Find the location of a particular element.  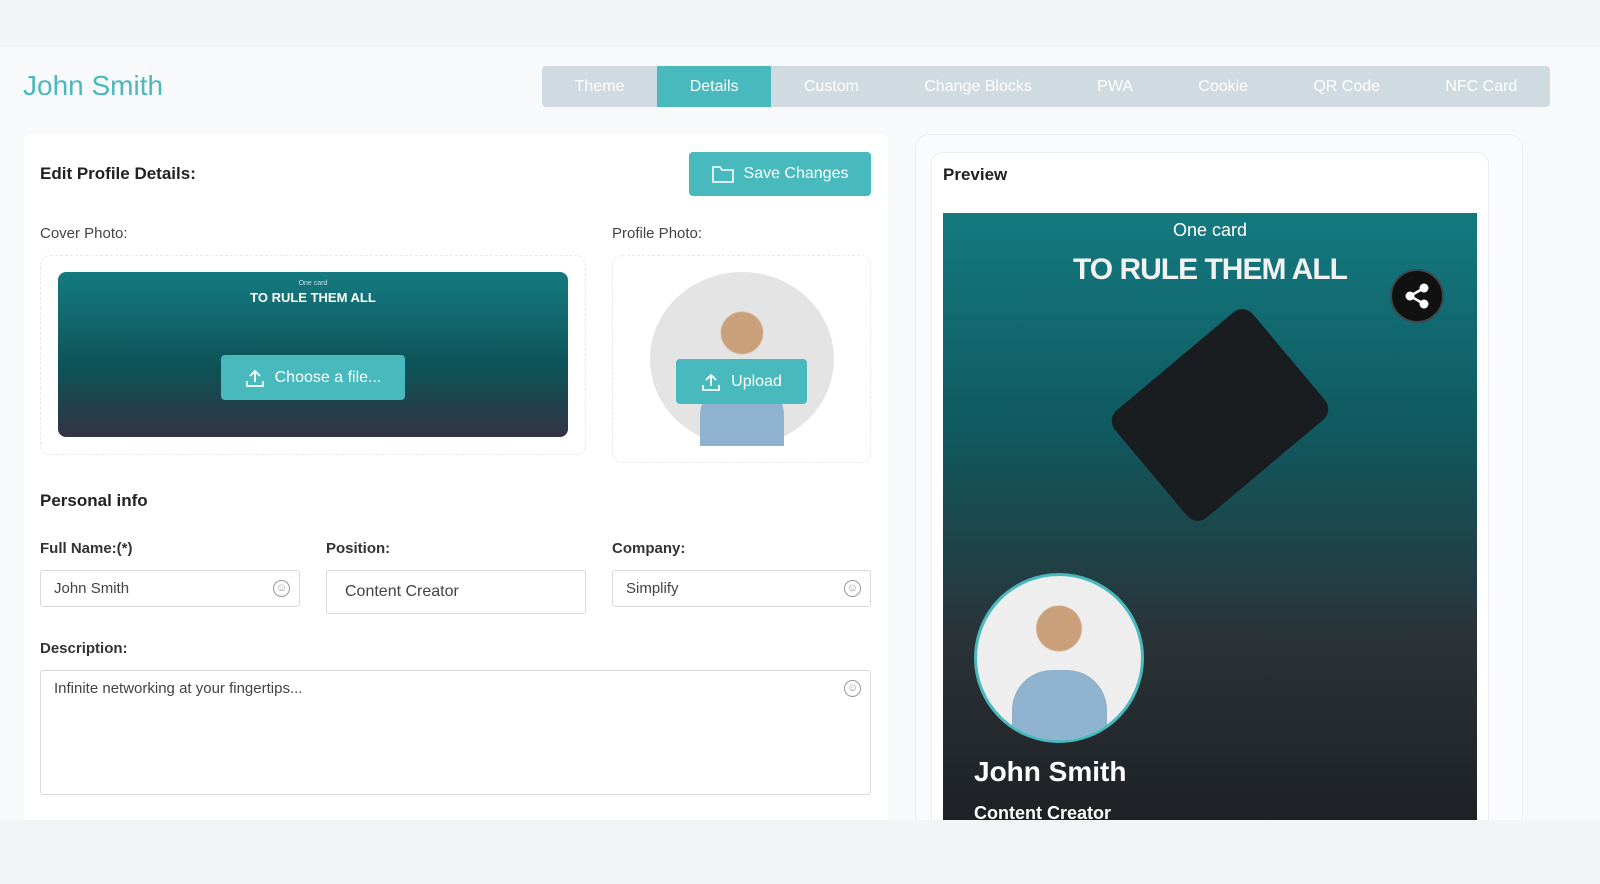

company-label: Company: is located at coordinates (649, 548).